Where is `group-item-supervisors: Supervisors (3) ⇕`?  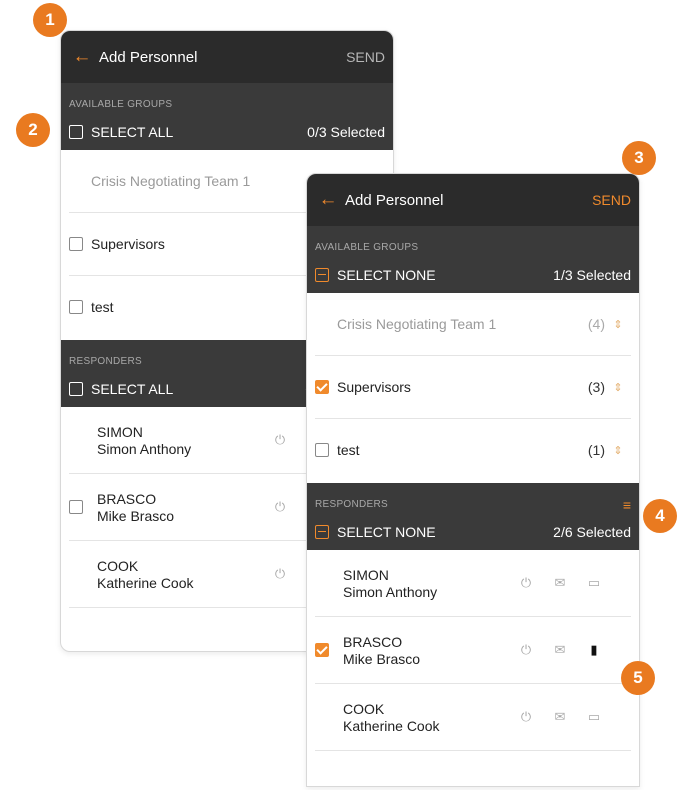 group-item-supervisors: Supervisors (3) ⇕ is located at coordinates (473, 387).